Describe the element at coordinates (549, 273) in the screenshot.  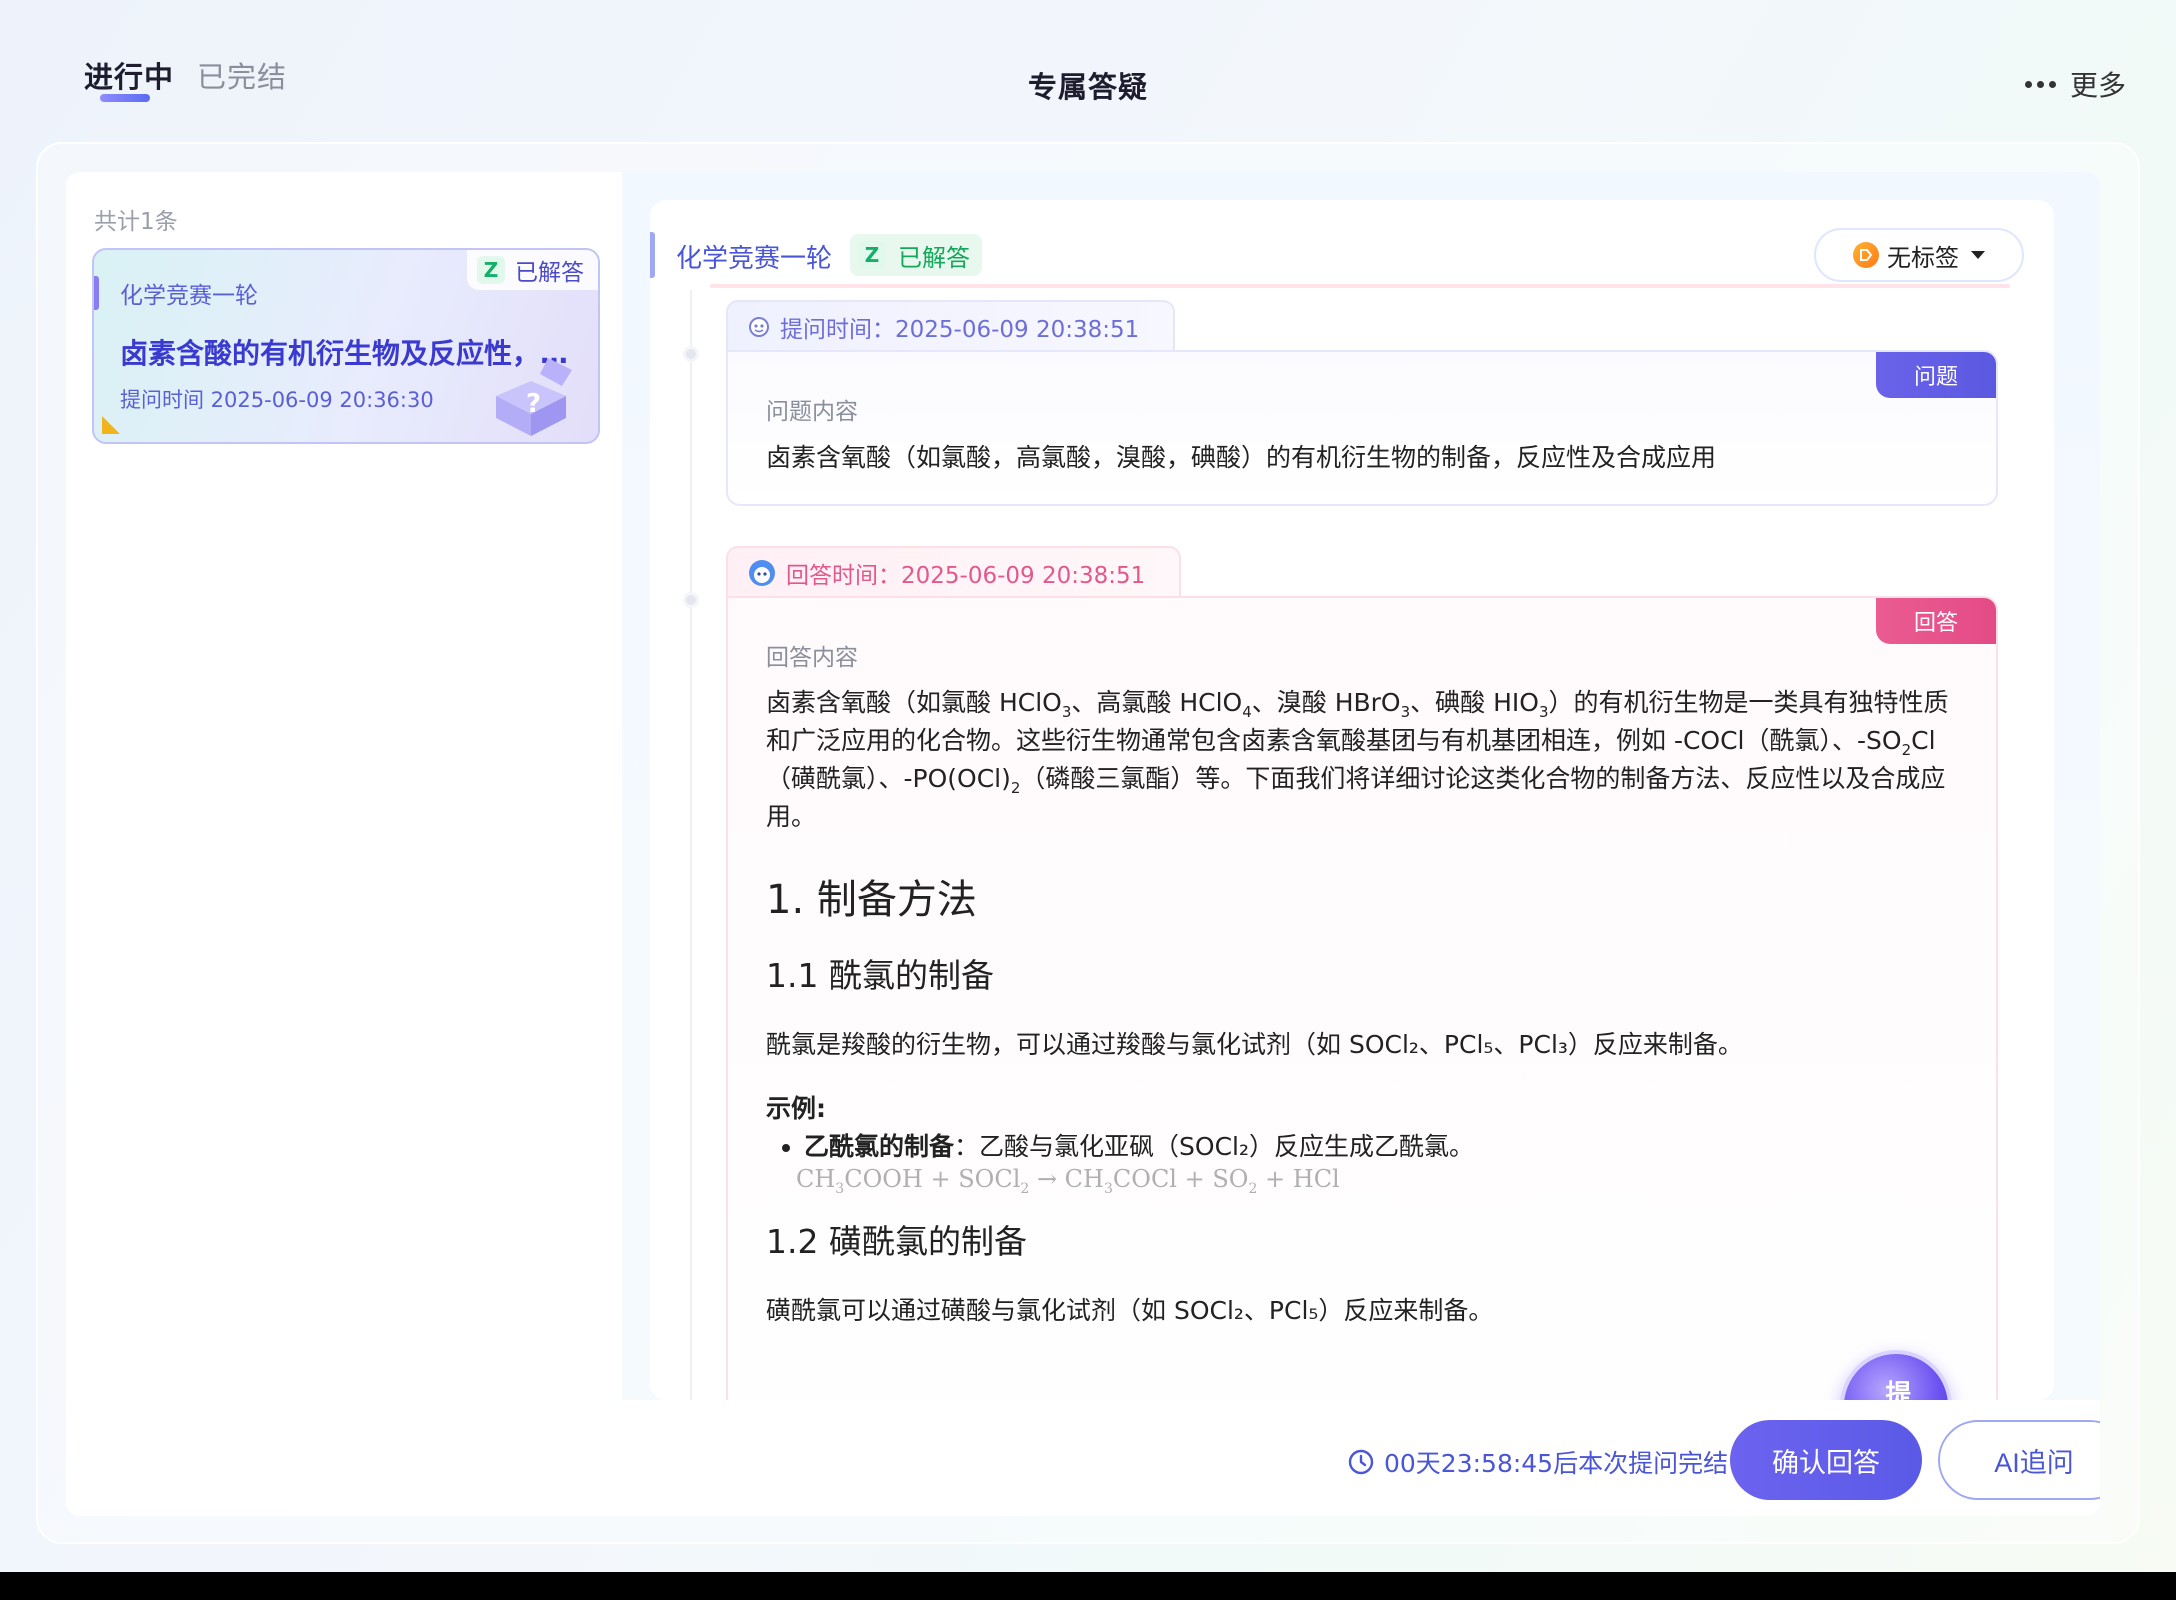
I see `status-badge-label: 已解答` at that location.